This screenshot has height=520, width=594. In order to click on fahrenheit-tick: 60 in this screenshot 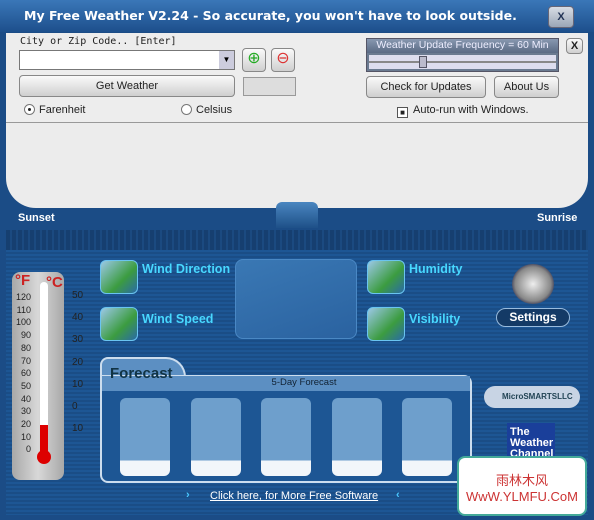, I will do `click(25, 373)`.